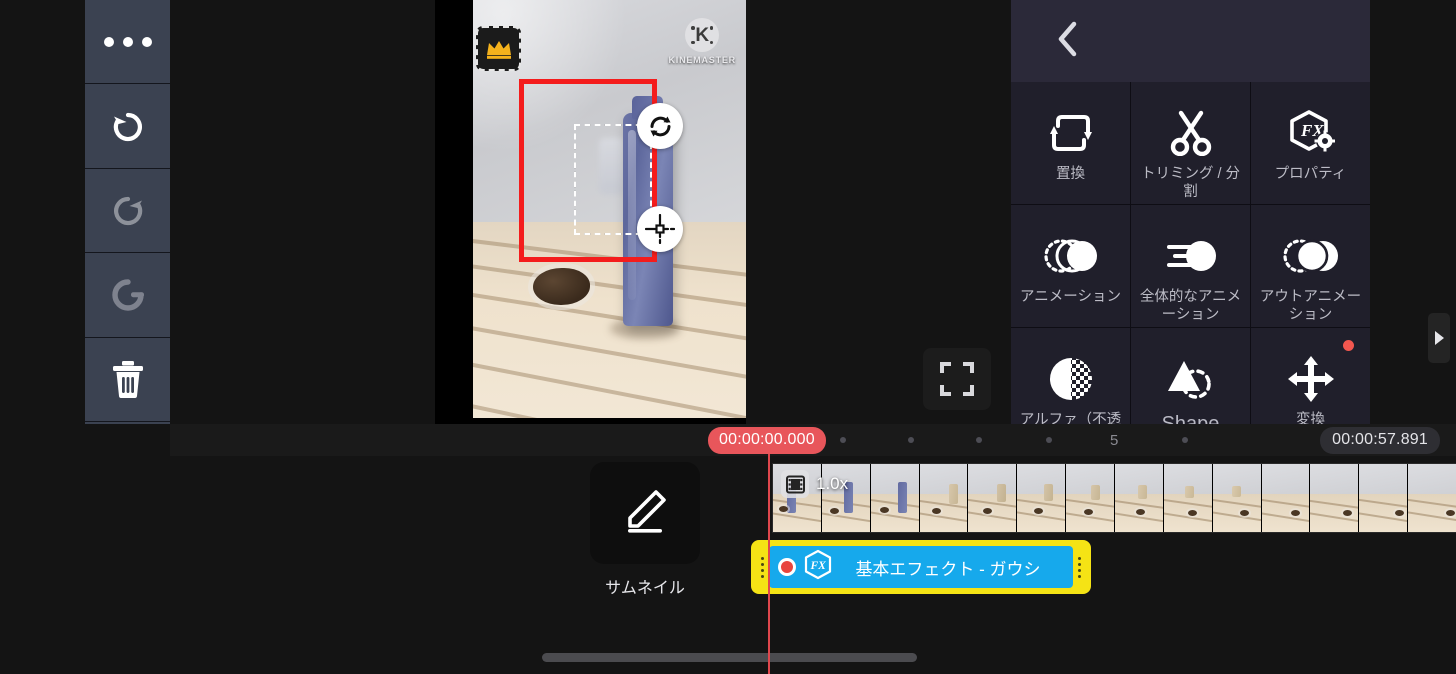 This screenshot has width=1456, height=674. I want to click on move-handle-icon, so click(660, 229).